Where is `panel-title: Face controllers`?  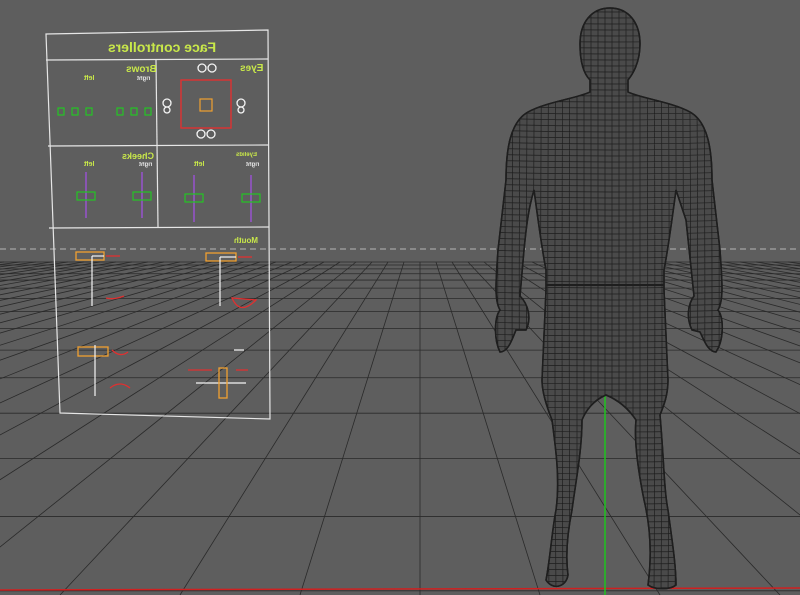 panel-title: Face controllers is located at coordinates (162, 47).